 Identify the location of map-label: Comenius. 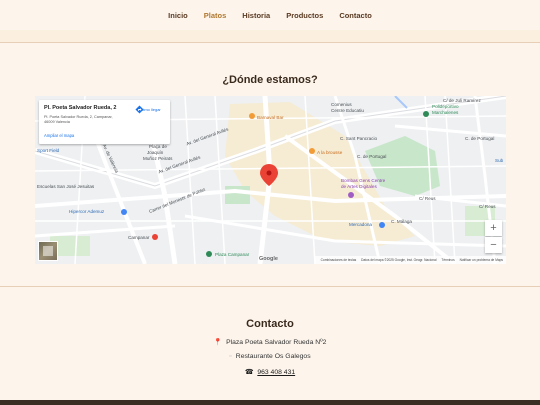
(341, 104).